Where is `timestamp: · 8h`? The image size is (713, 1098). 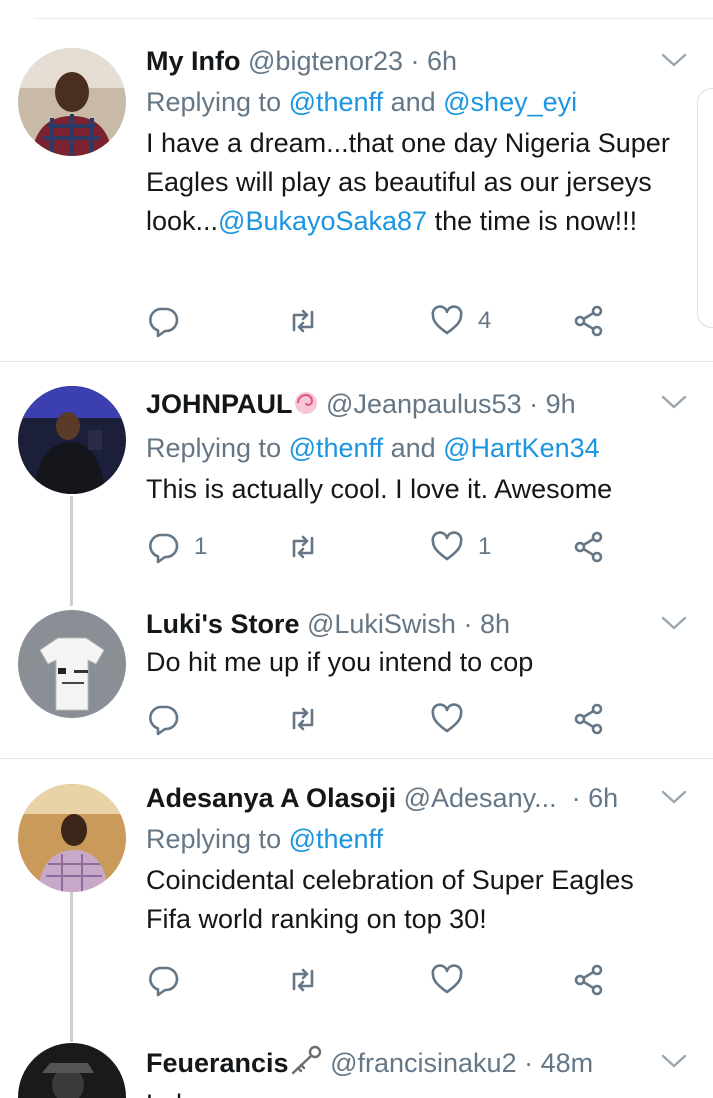 timestamp: · 8h is located at coordinates (486, 624).